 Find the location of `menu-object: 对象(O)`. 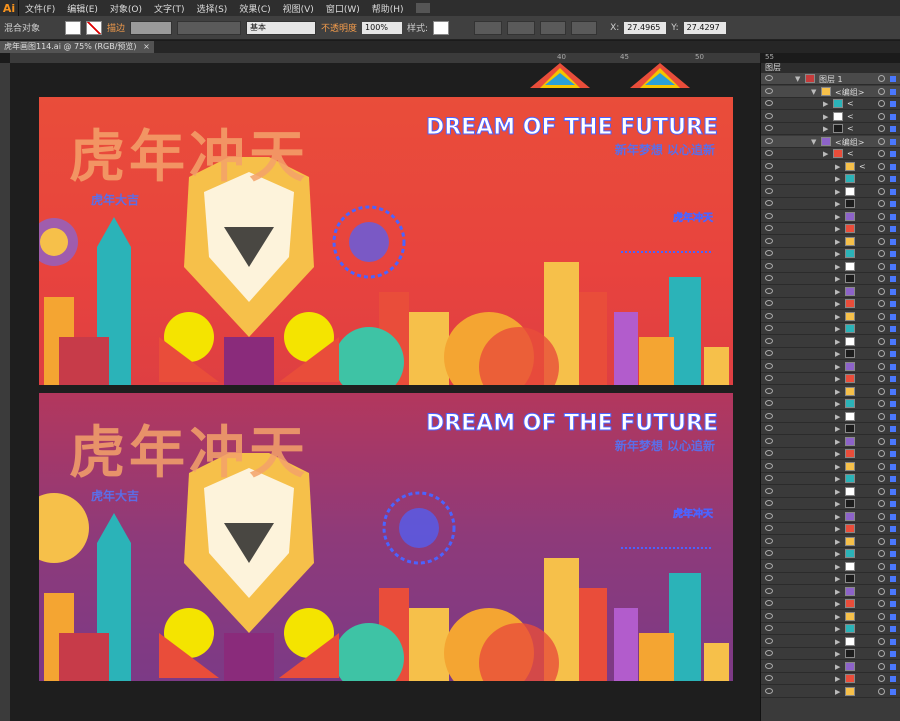

menu-object: 对象(O) is located at coordinates (126, 8).